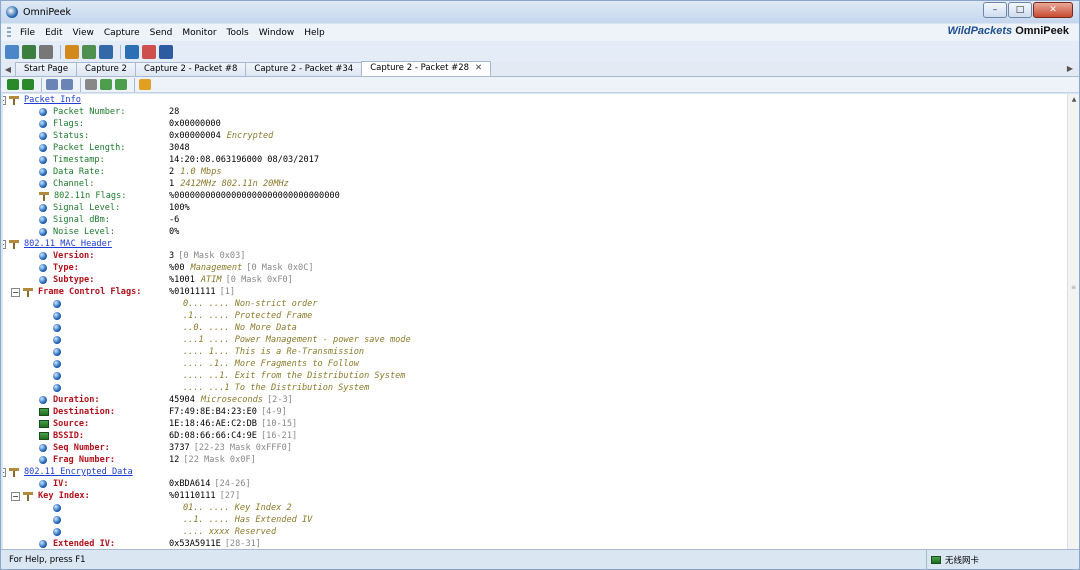 This screenshot has height=570, width=1080. I want to click on tab-capture-2: Capture 2, so click(106, 69).